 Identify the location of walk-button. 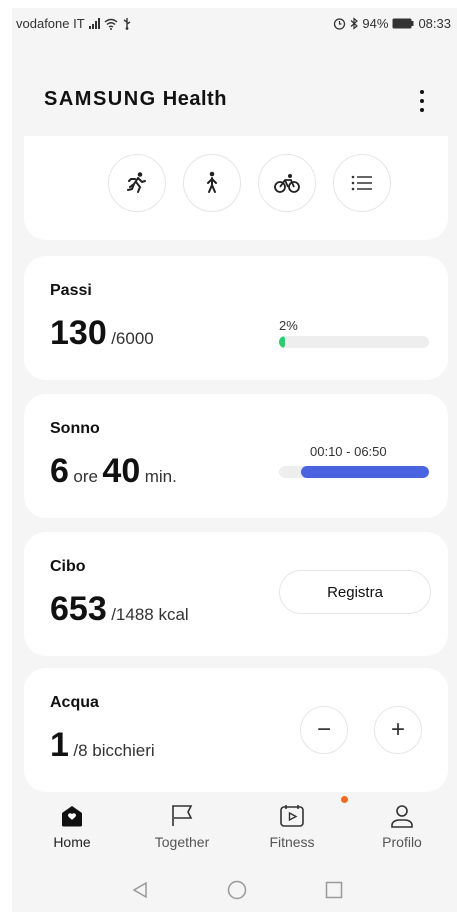
(212, 183).